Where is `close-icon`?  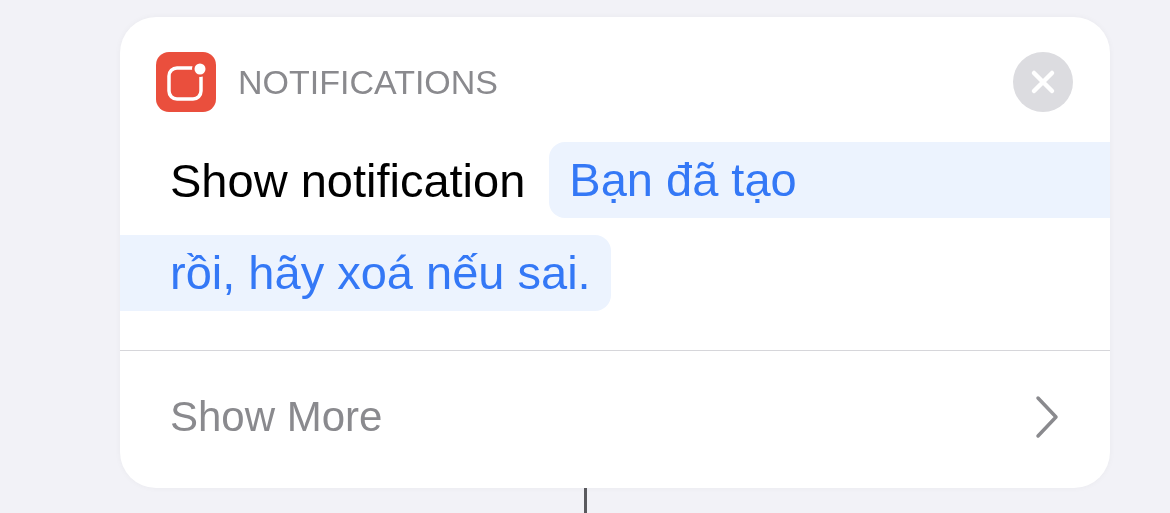
close-icon is located at coordinates (1043, 82).